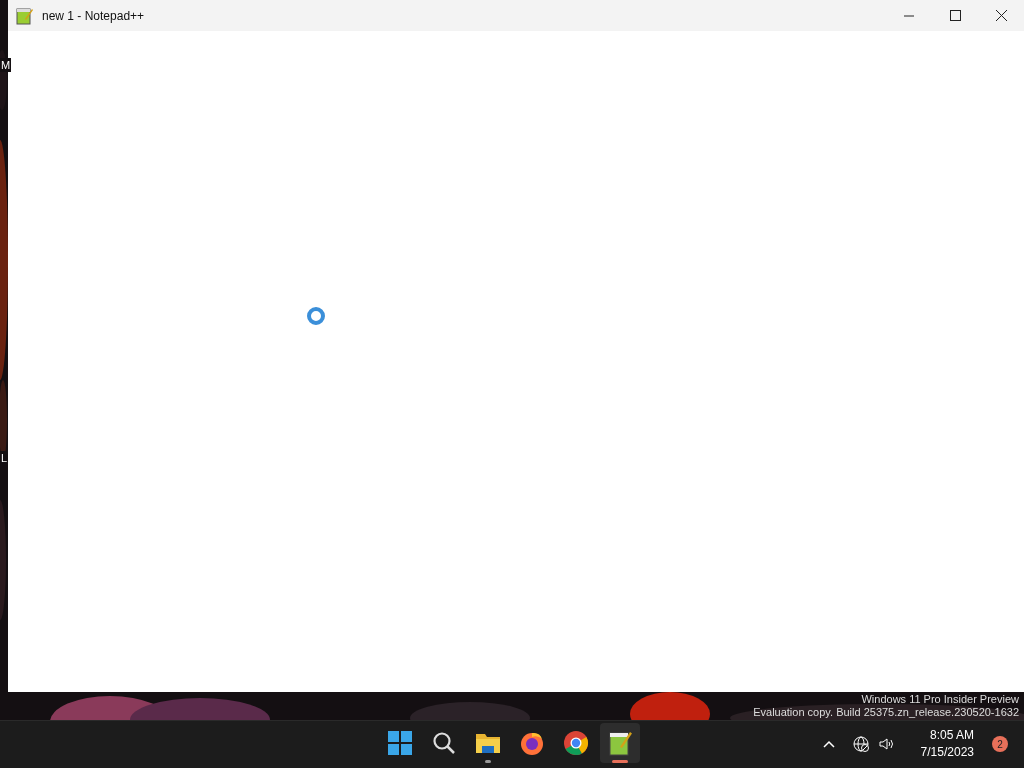 Image resolution: width=1024 pixels, height=768 pixels. What do you see at coordinates (828, 744) in the screenshot?
I see `chevron-up-icon` at bounding box center [828, 744].